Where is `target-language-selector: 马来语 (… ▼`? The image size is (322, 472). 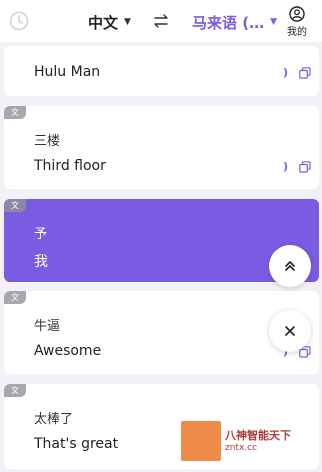
target-language-selector: 马来语 (… ▼ is located at coordinates (234, 22).